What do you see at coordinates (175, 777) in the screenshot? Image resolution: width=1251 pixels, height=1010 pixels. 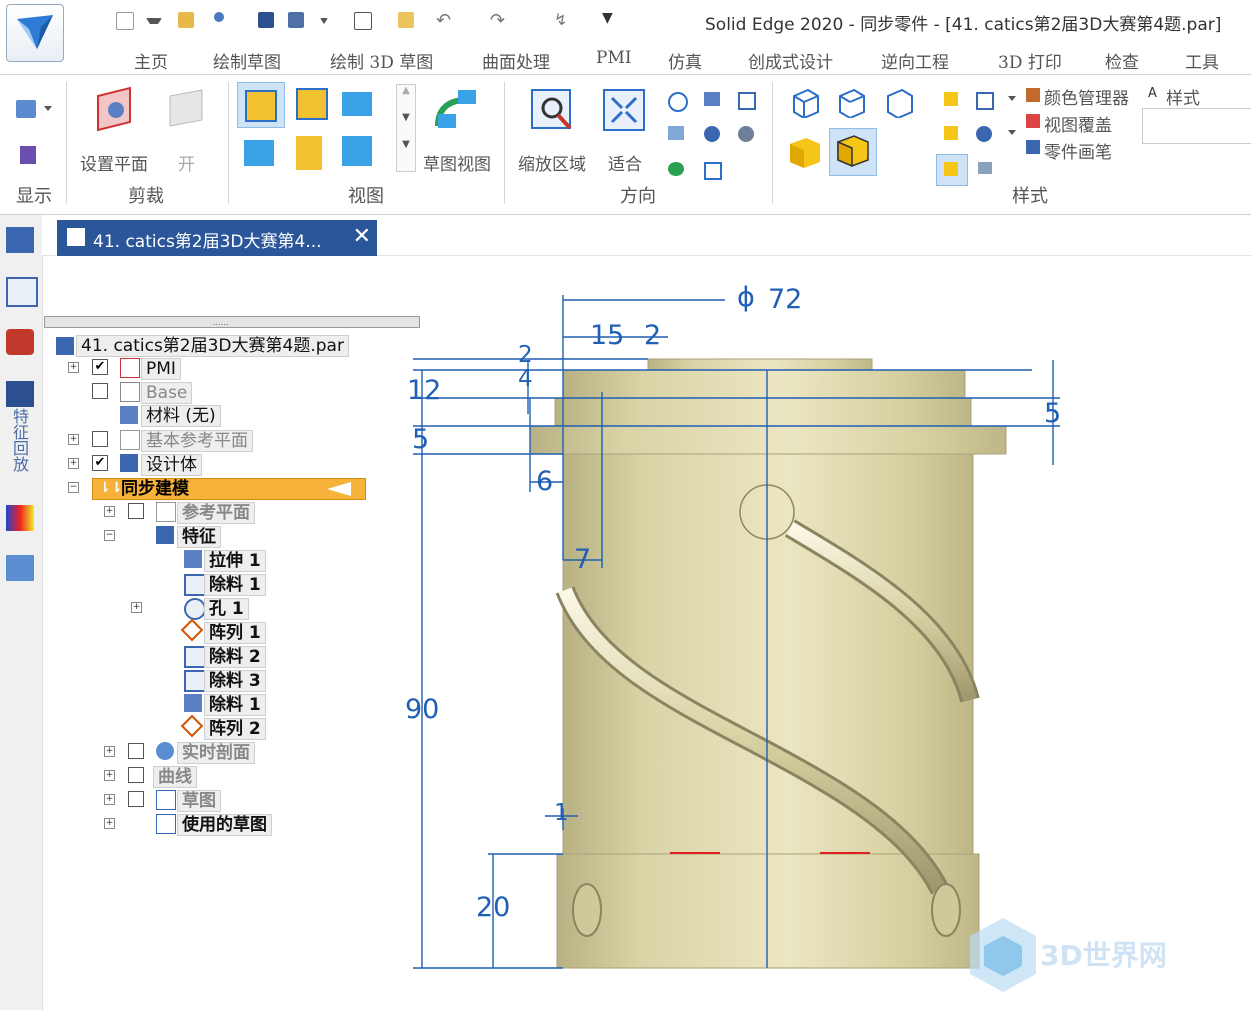 I see `tree-curves: 曲线` at bounding box center [175, 777].